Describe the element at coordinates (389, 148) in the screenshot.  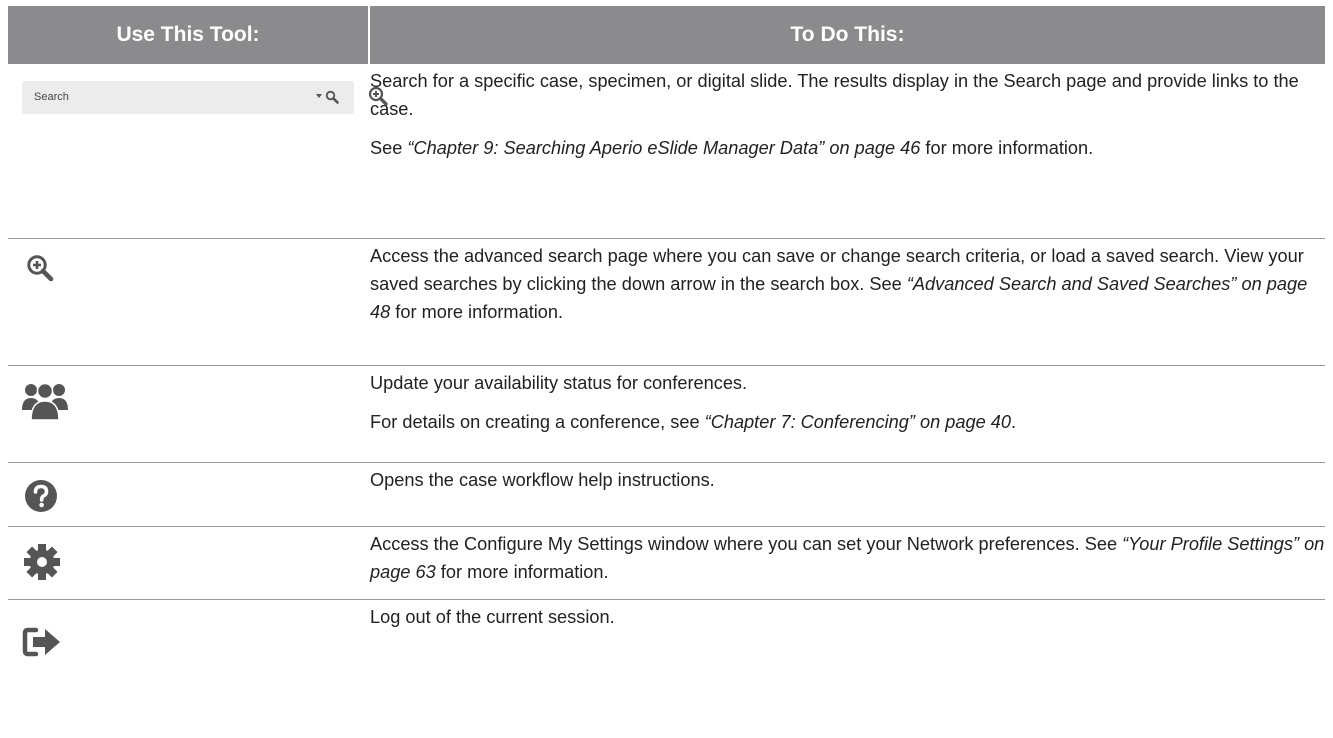
I see `text: See` at that location.